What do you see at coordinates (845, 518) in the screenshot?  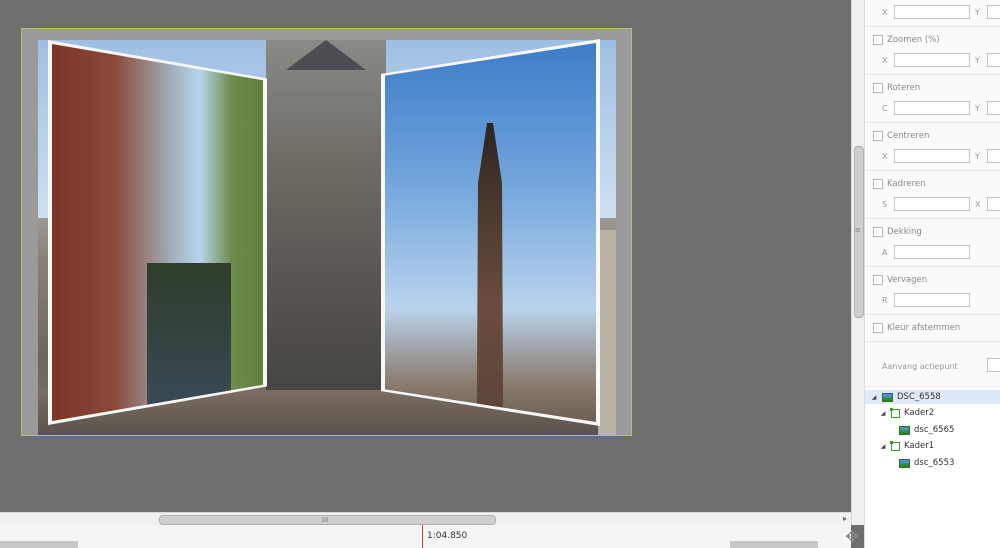 I see `scroll-right-arrow: ▸` at bounding box center [845, 518].